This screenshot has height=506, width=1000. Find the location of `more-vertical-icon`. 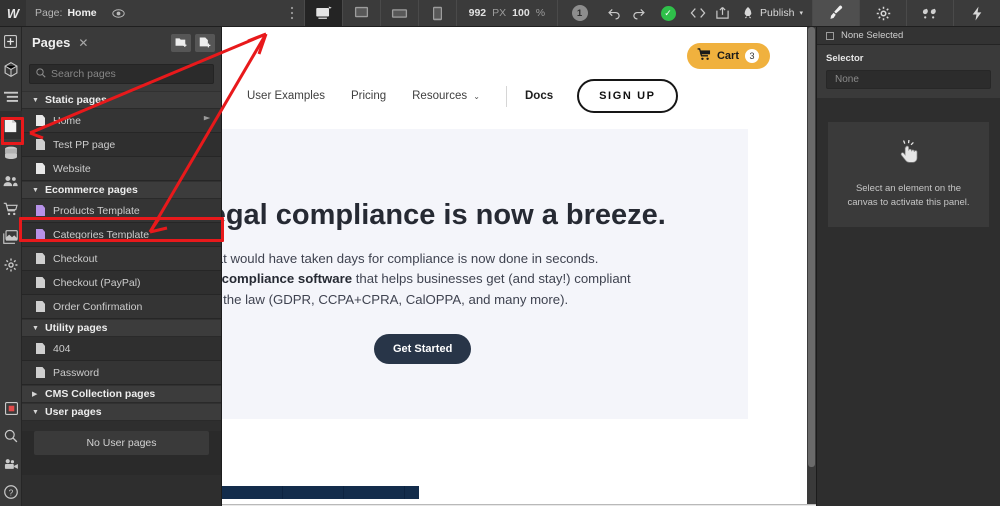

more-vertical-icon is located at coordinates (292, 13).